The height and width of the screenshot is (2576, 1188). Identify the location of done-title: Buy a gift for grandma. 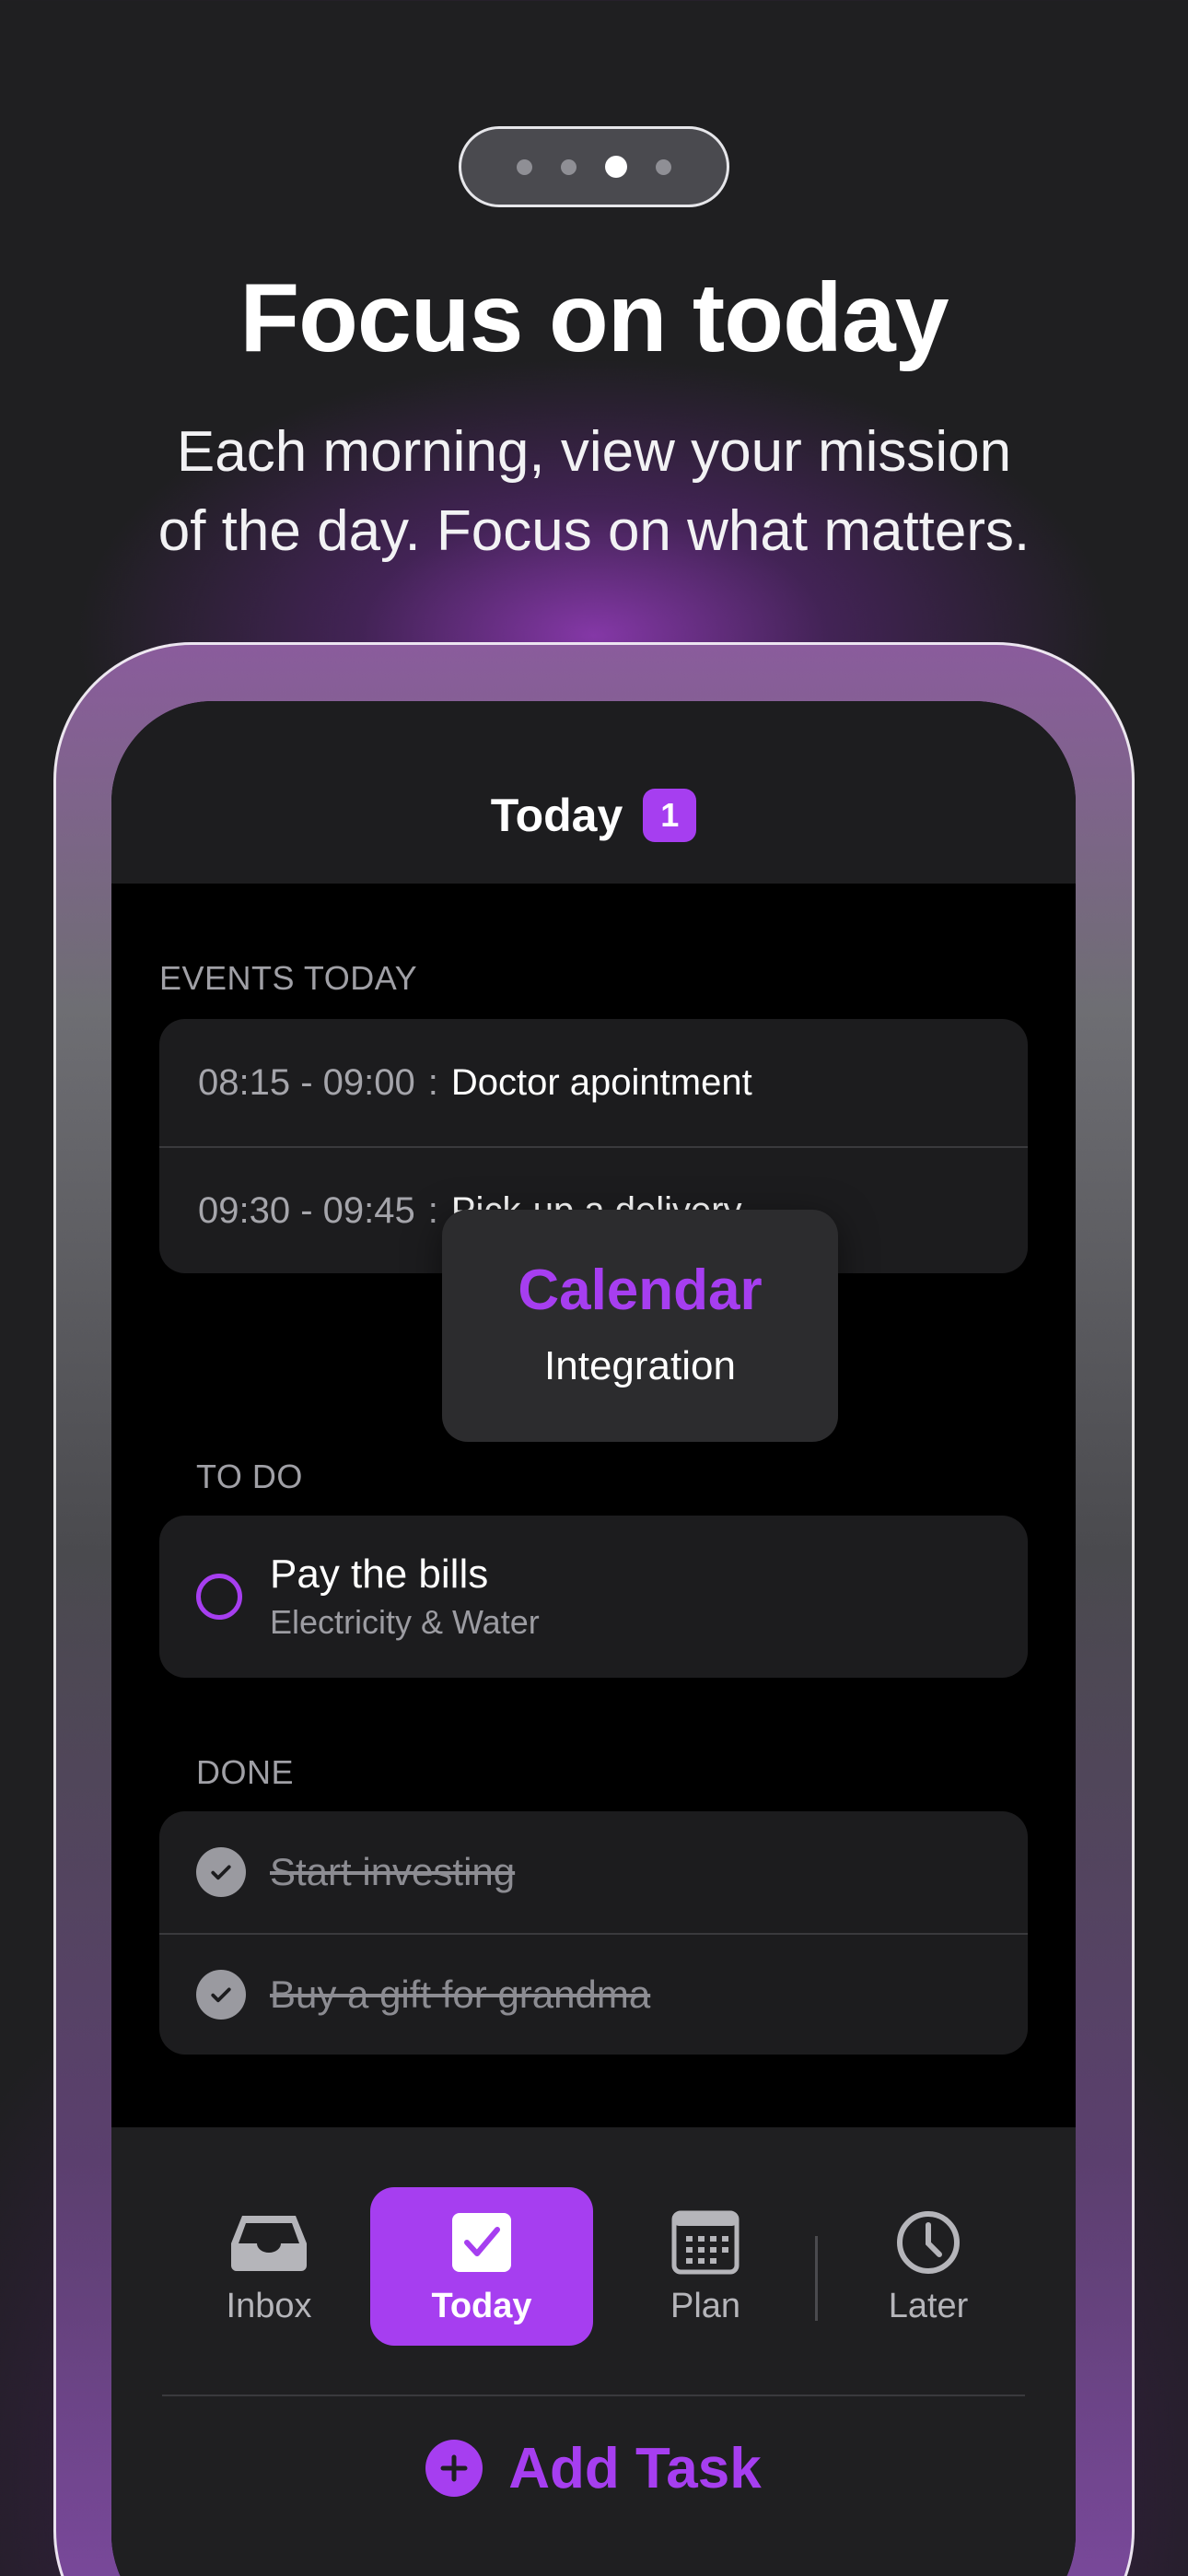
(460, 1994).